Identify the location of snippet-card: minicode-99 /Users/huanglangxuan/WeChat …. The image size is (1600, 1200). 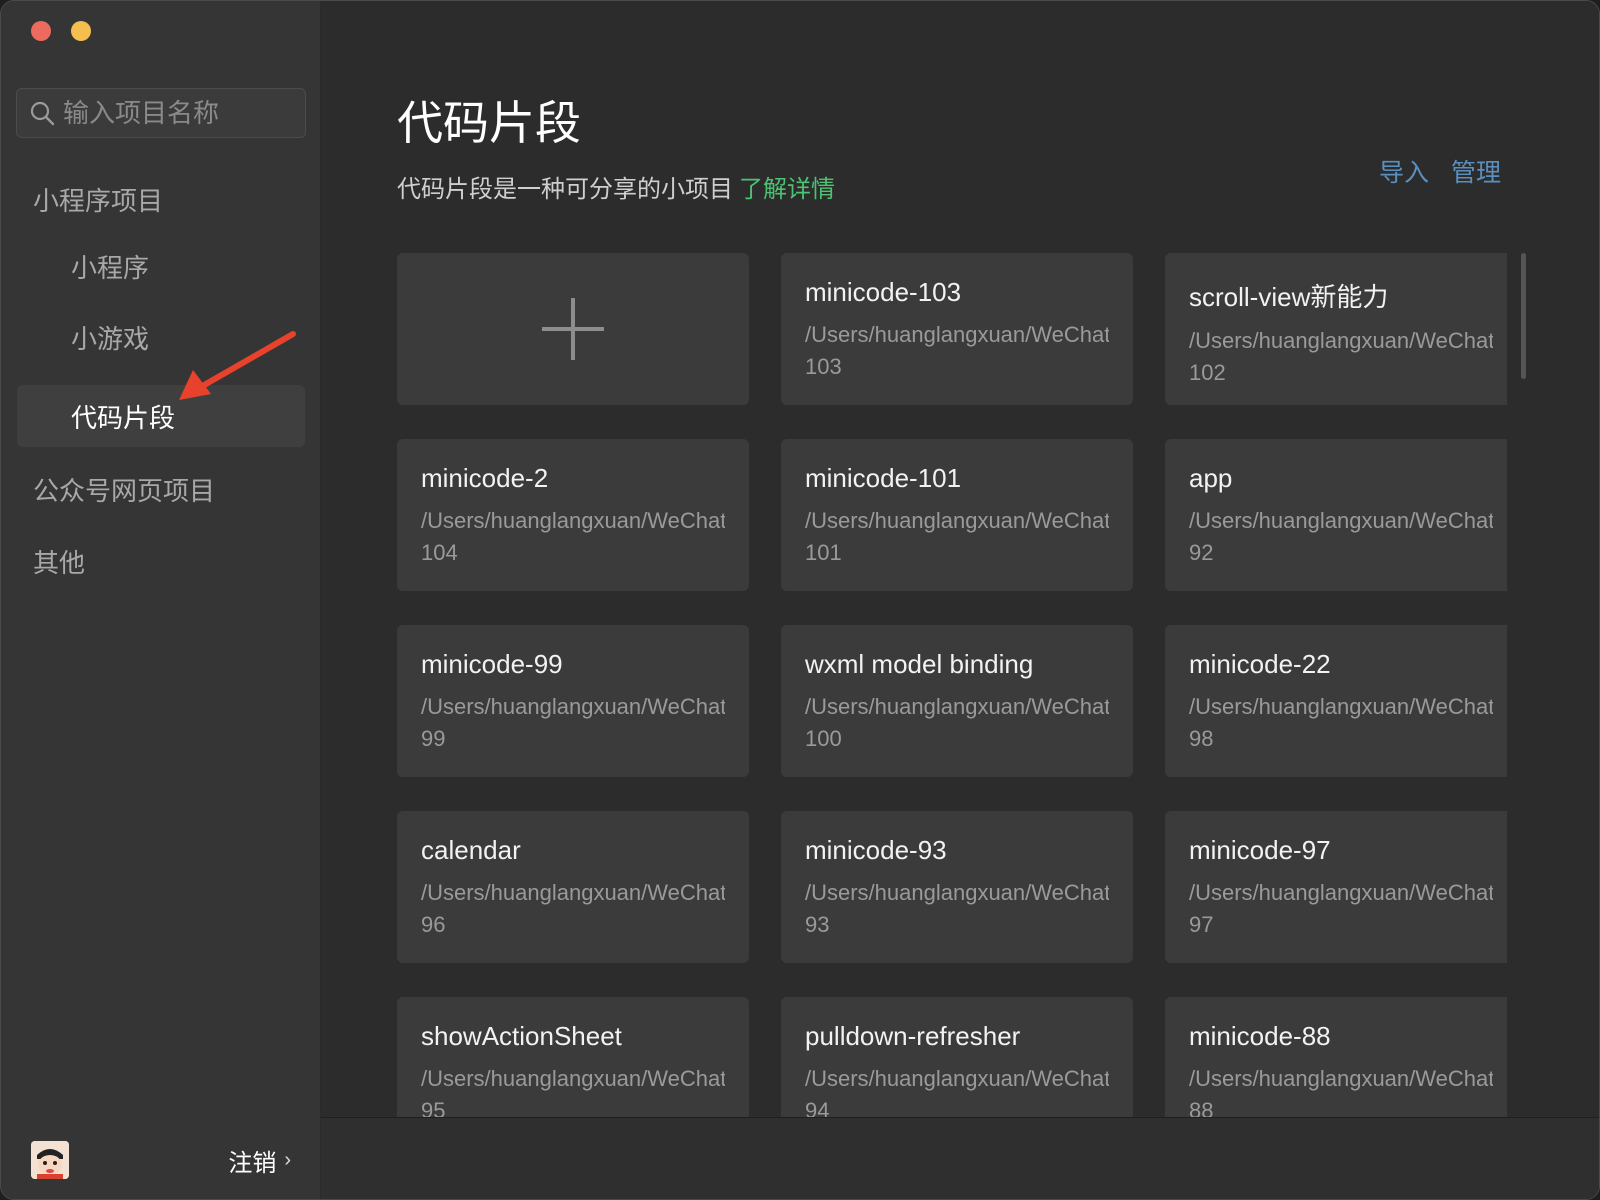
(573, 701).